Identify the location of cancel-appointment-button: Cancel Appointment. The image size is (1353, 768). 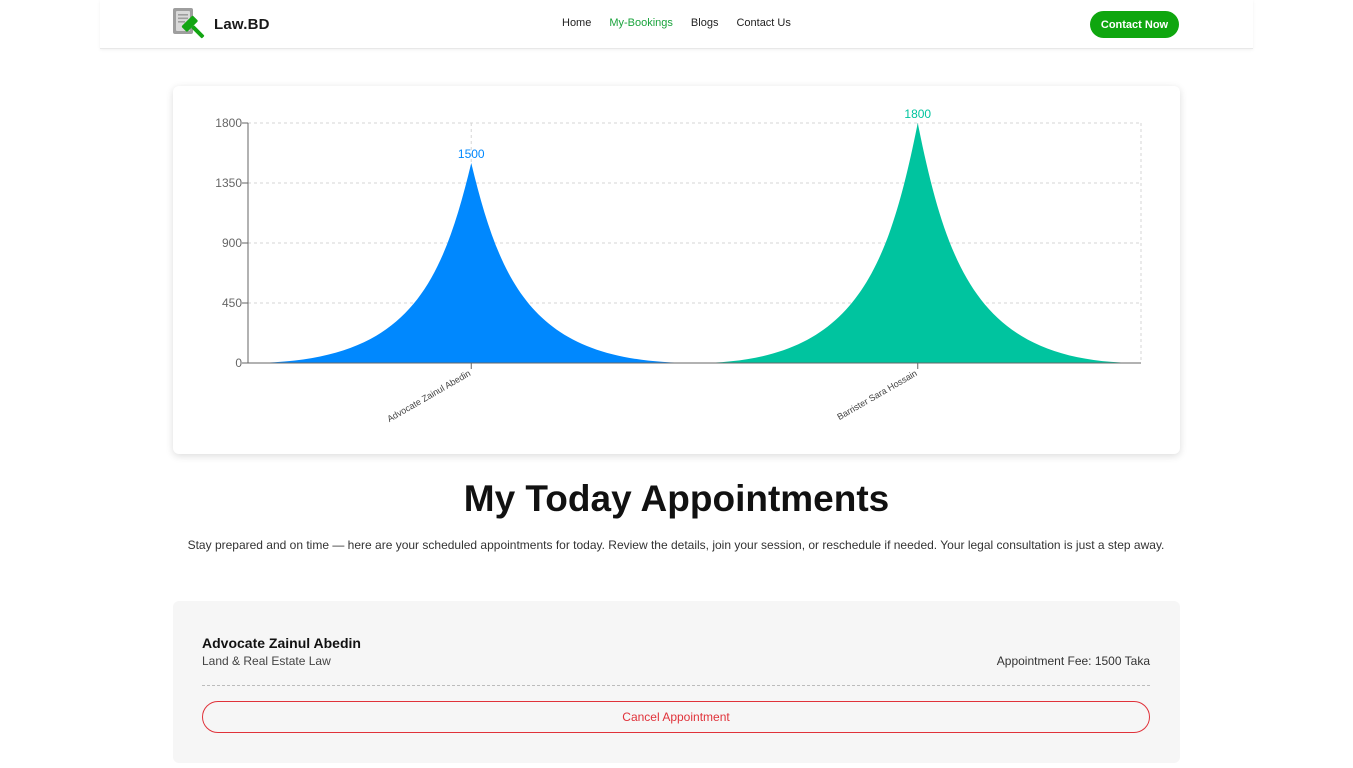
(676, 717).